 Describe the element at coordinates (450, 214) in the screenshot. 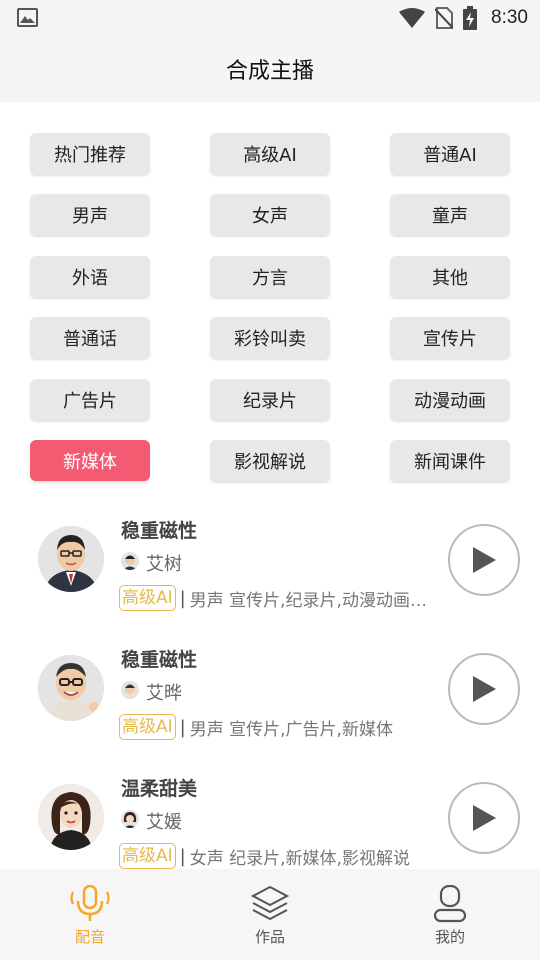

I see `category-child-voice: 童声` at that location.